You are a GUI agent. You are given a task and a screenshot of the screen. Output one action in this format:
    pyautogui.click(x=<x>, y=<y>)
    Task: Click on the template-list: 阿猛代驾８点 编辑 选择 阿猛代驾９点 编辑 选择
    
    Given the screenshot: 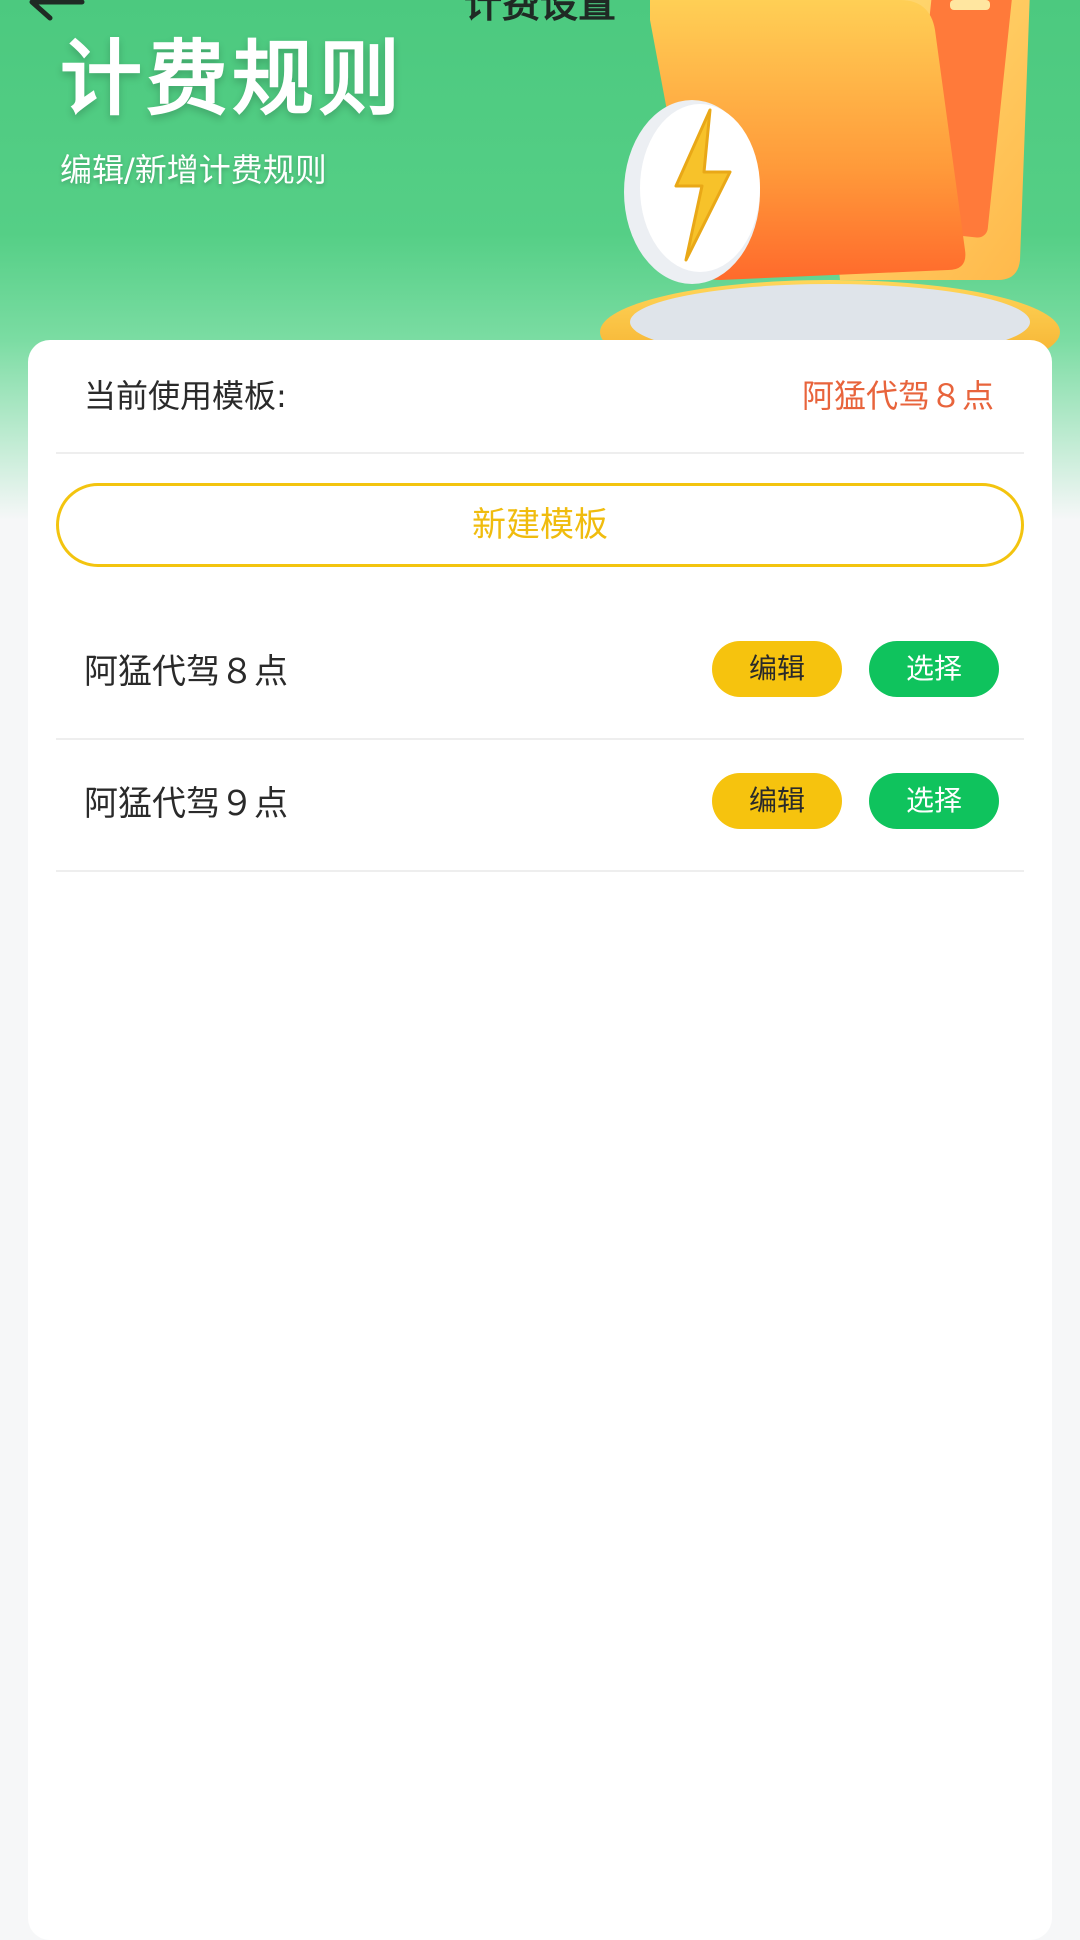 What is the action you would take?
    pyautogui.click(x=540, y=740)
    